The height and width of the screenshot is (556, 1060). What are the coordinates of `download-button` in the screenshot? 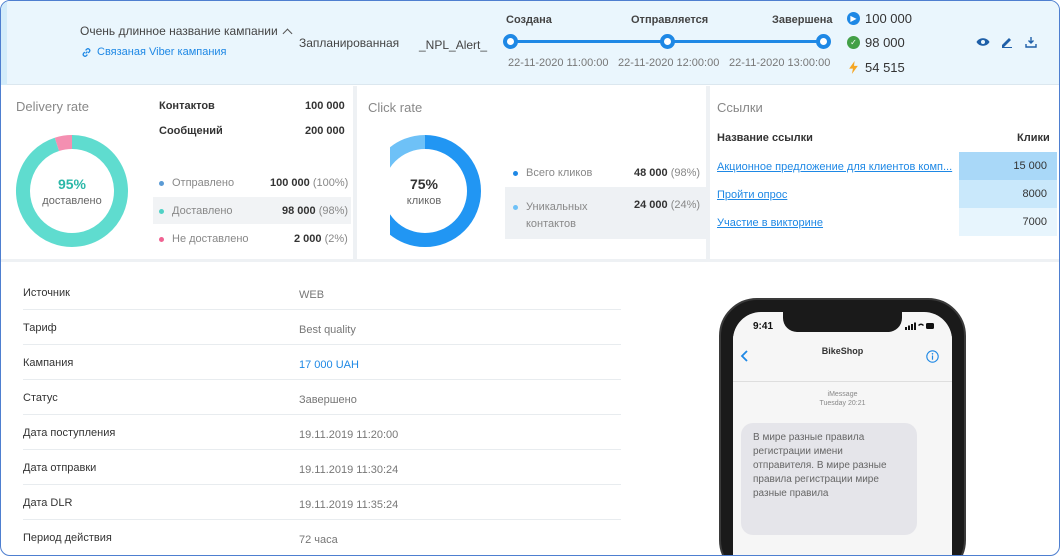 It's located at (1031, 42).